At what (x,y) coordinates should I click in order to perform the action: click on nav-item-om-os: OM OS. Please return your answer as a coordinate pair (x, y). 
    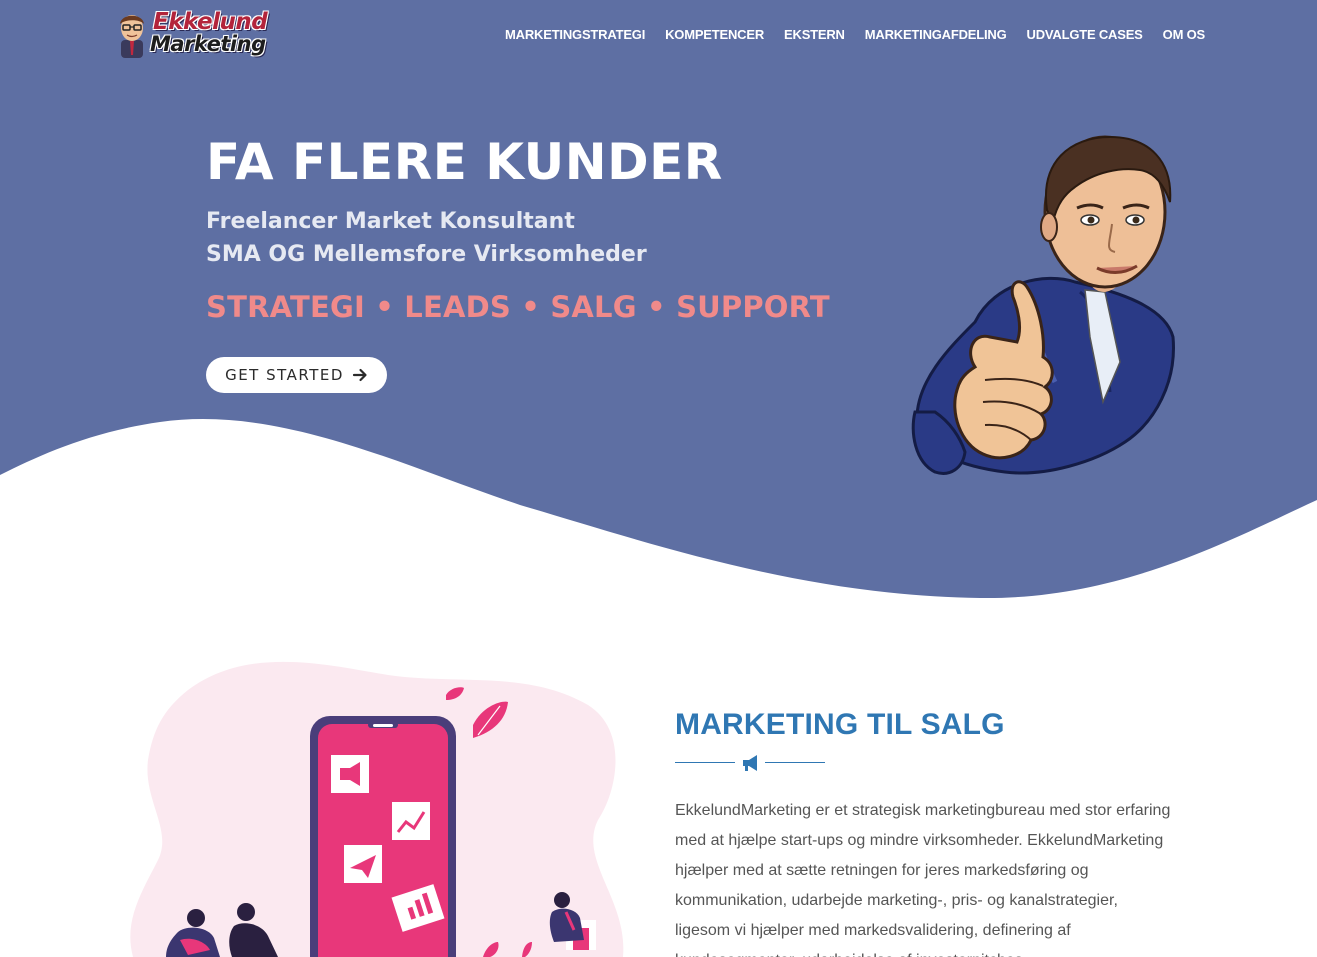
    Looking at the image, I should click on (1184, 34).